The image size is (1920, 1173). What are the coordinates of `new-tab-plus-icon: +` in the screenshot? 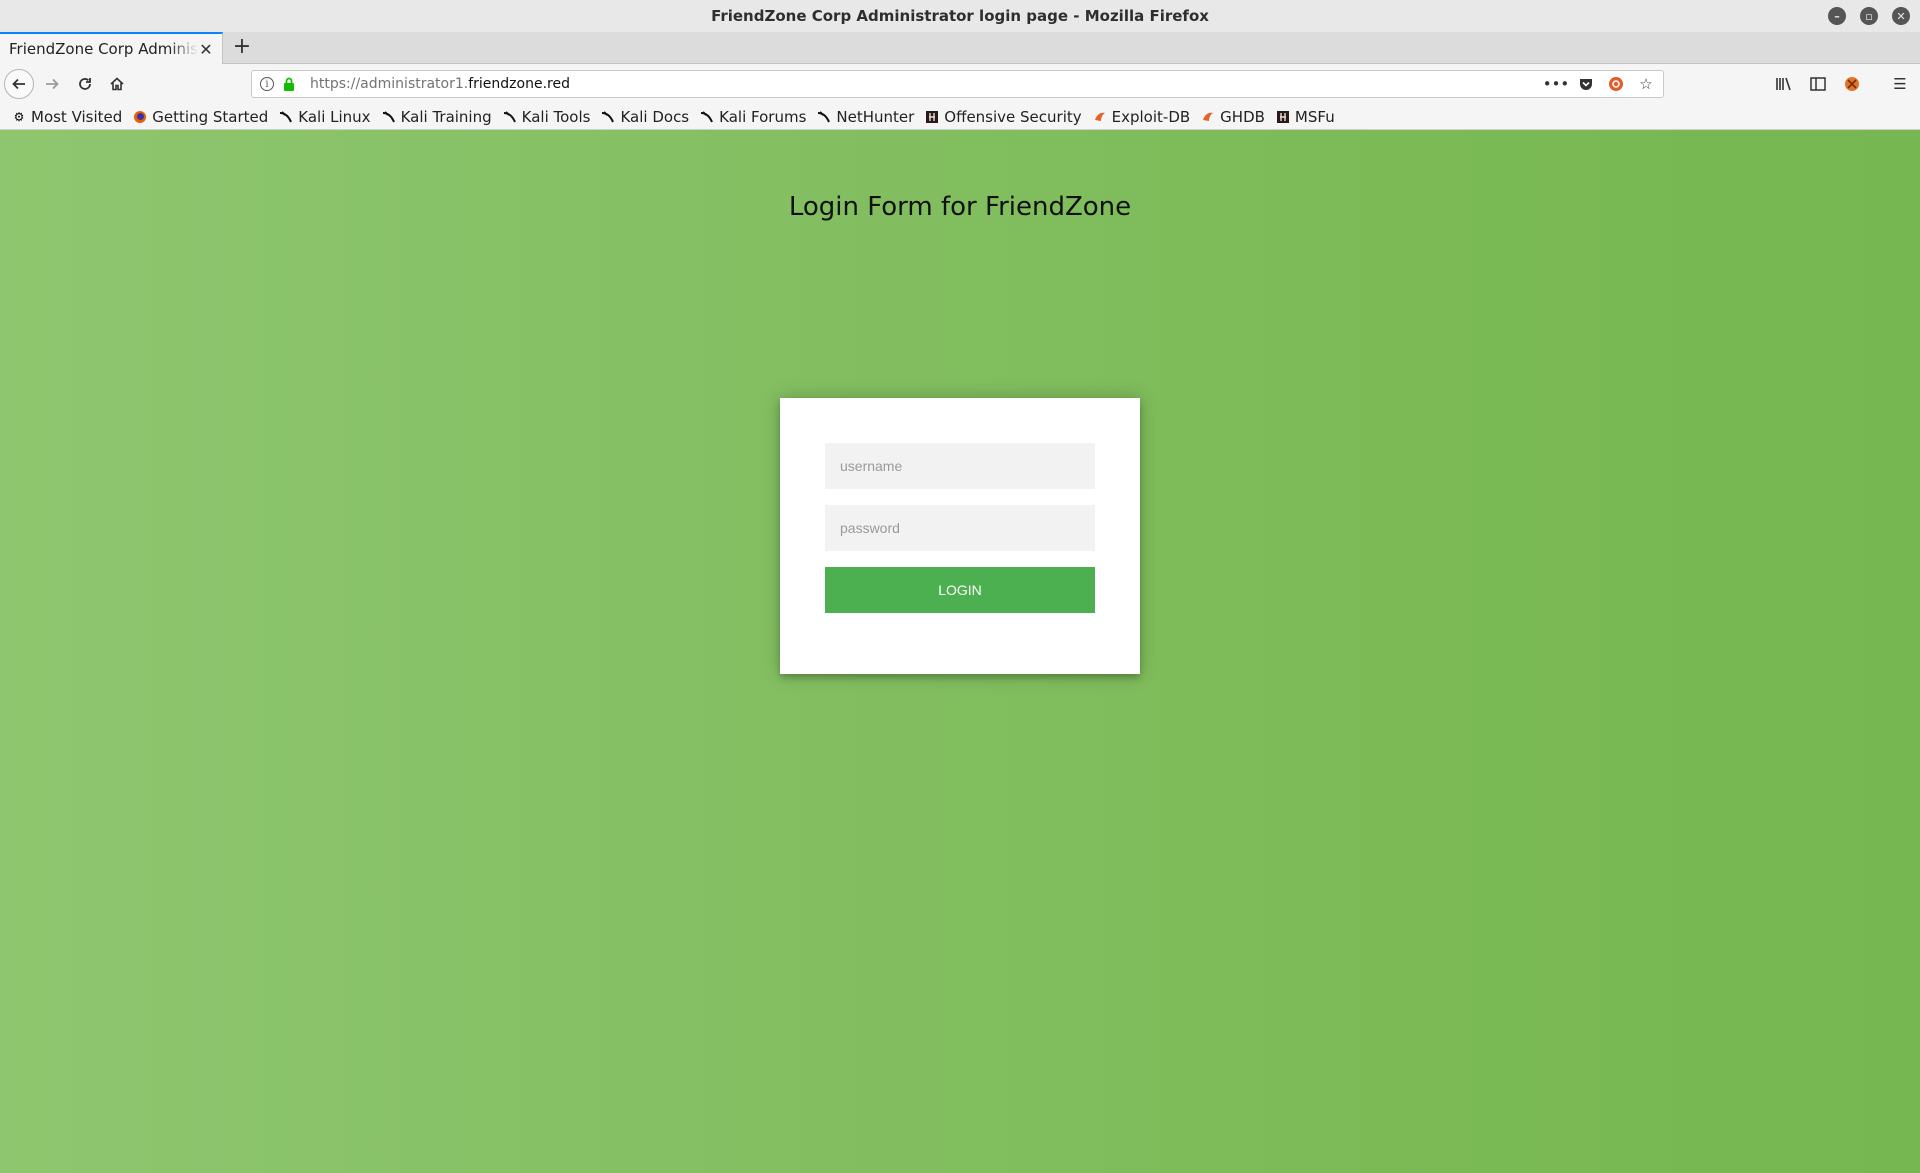 It's located at (242, 48).